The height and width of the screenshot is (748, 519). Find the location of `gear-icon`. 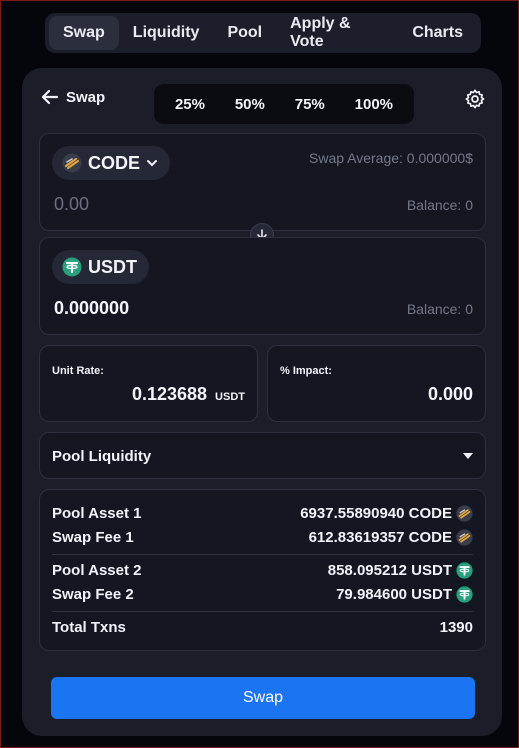

gear-icon is located at coordinates (475, 99).